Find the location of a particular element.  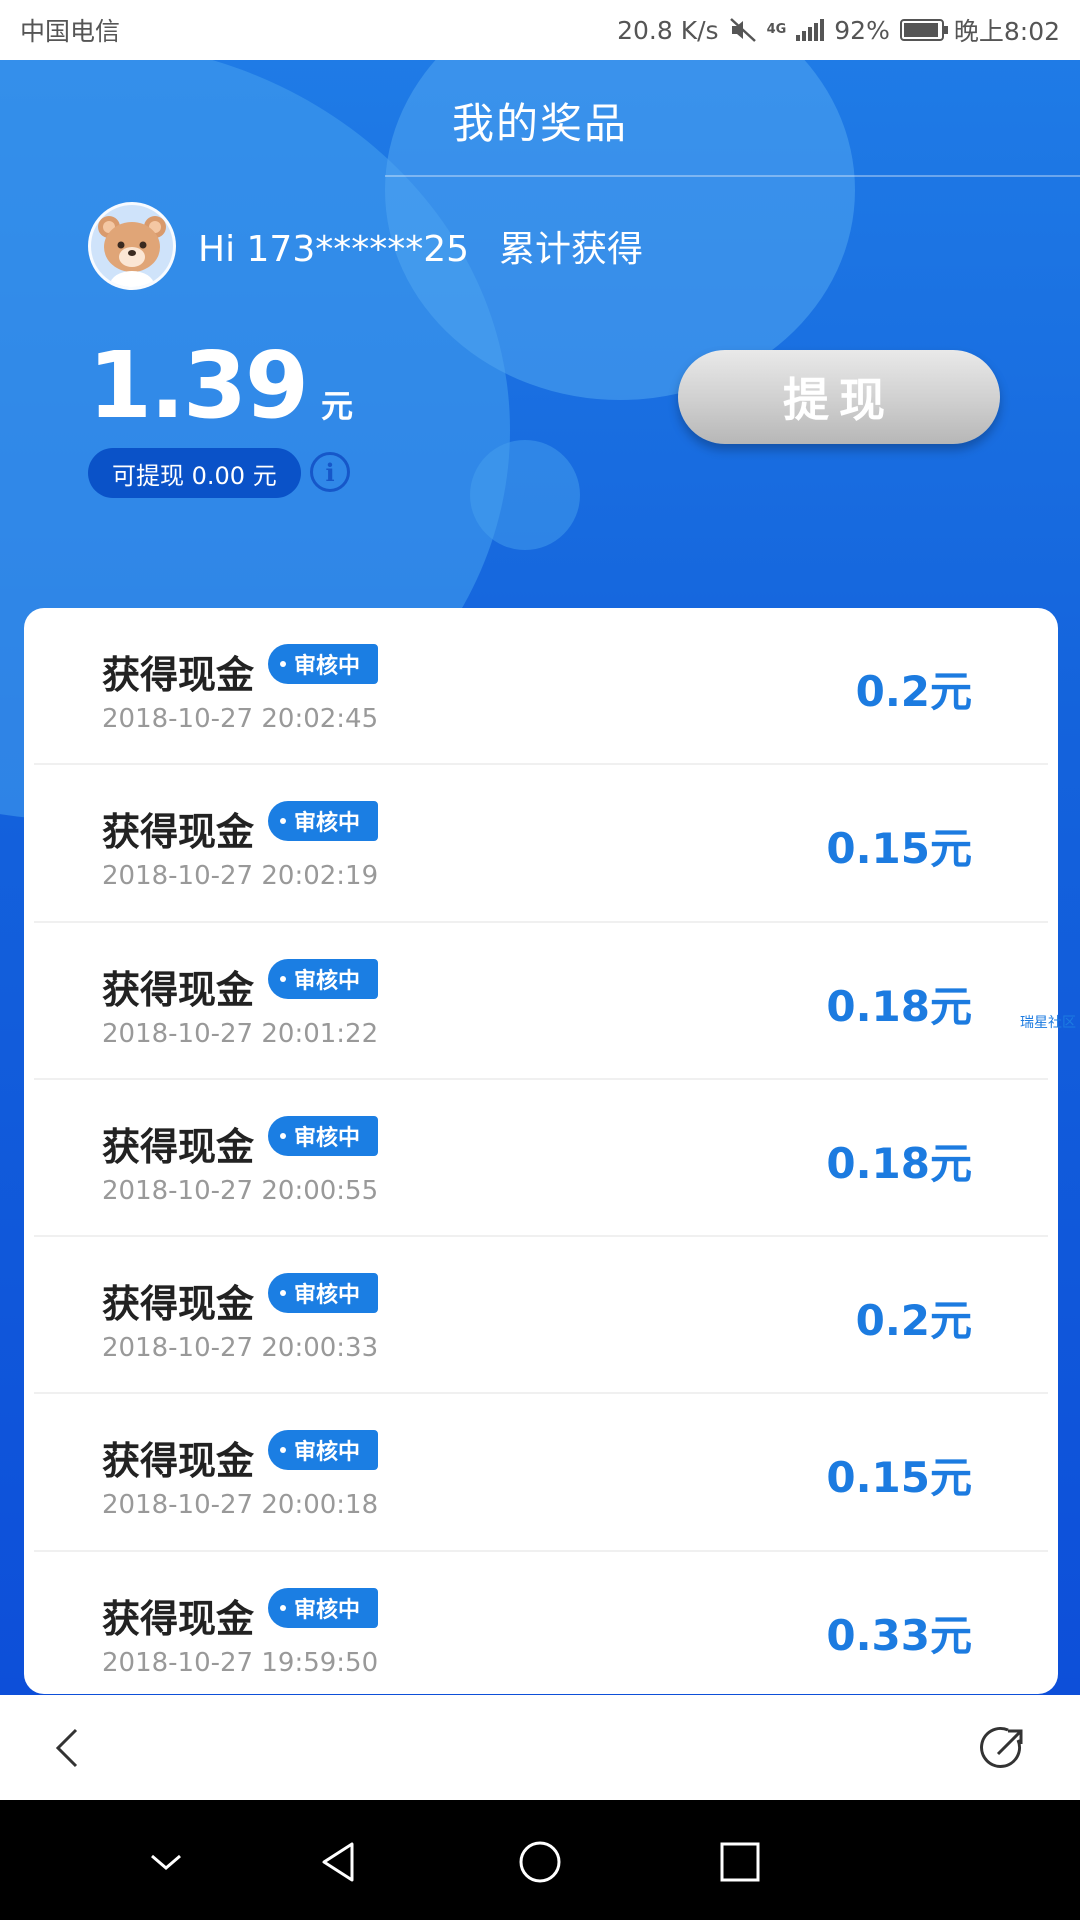

withdraw-button: 提现 is located at coordinates (839, 397).